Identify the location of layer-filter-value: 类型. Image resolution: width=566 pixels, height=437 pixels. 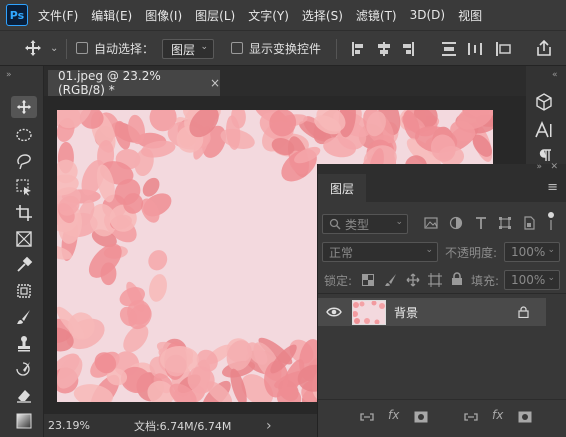
(357, 224).